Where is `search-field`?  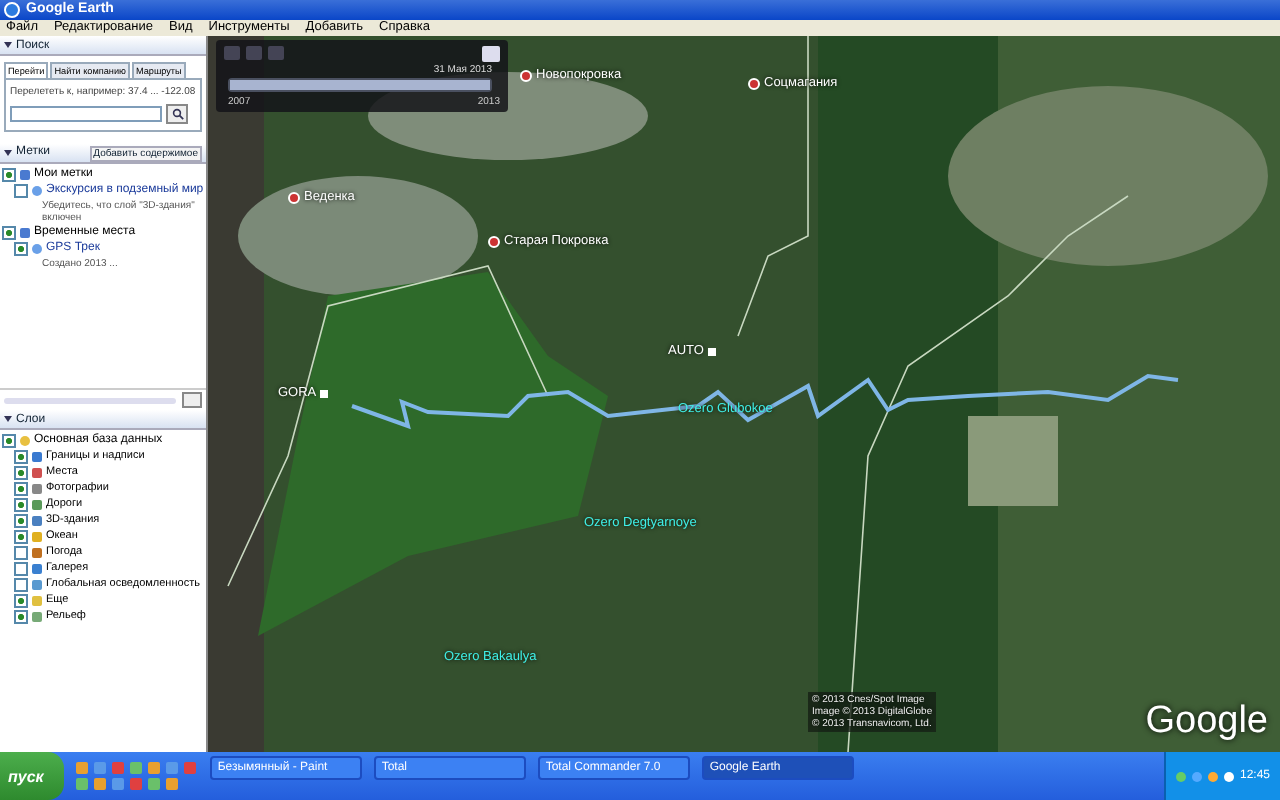 search-field is located at coordinates (86, 114).